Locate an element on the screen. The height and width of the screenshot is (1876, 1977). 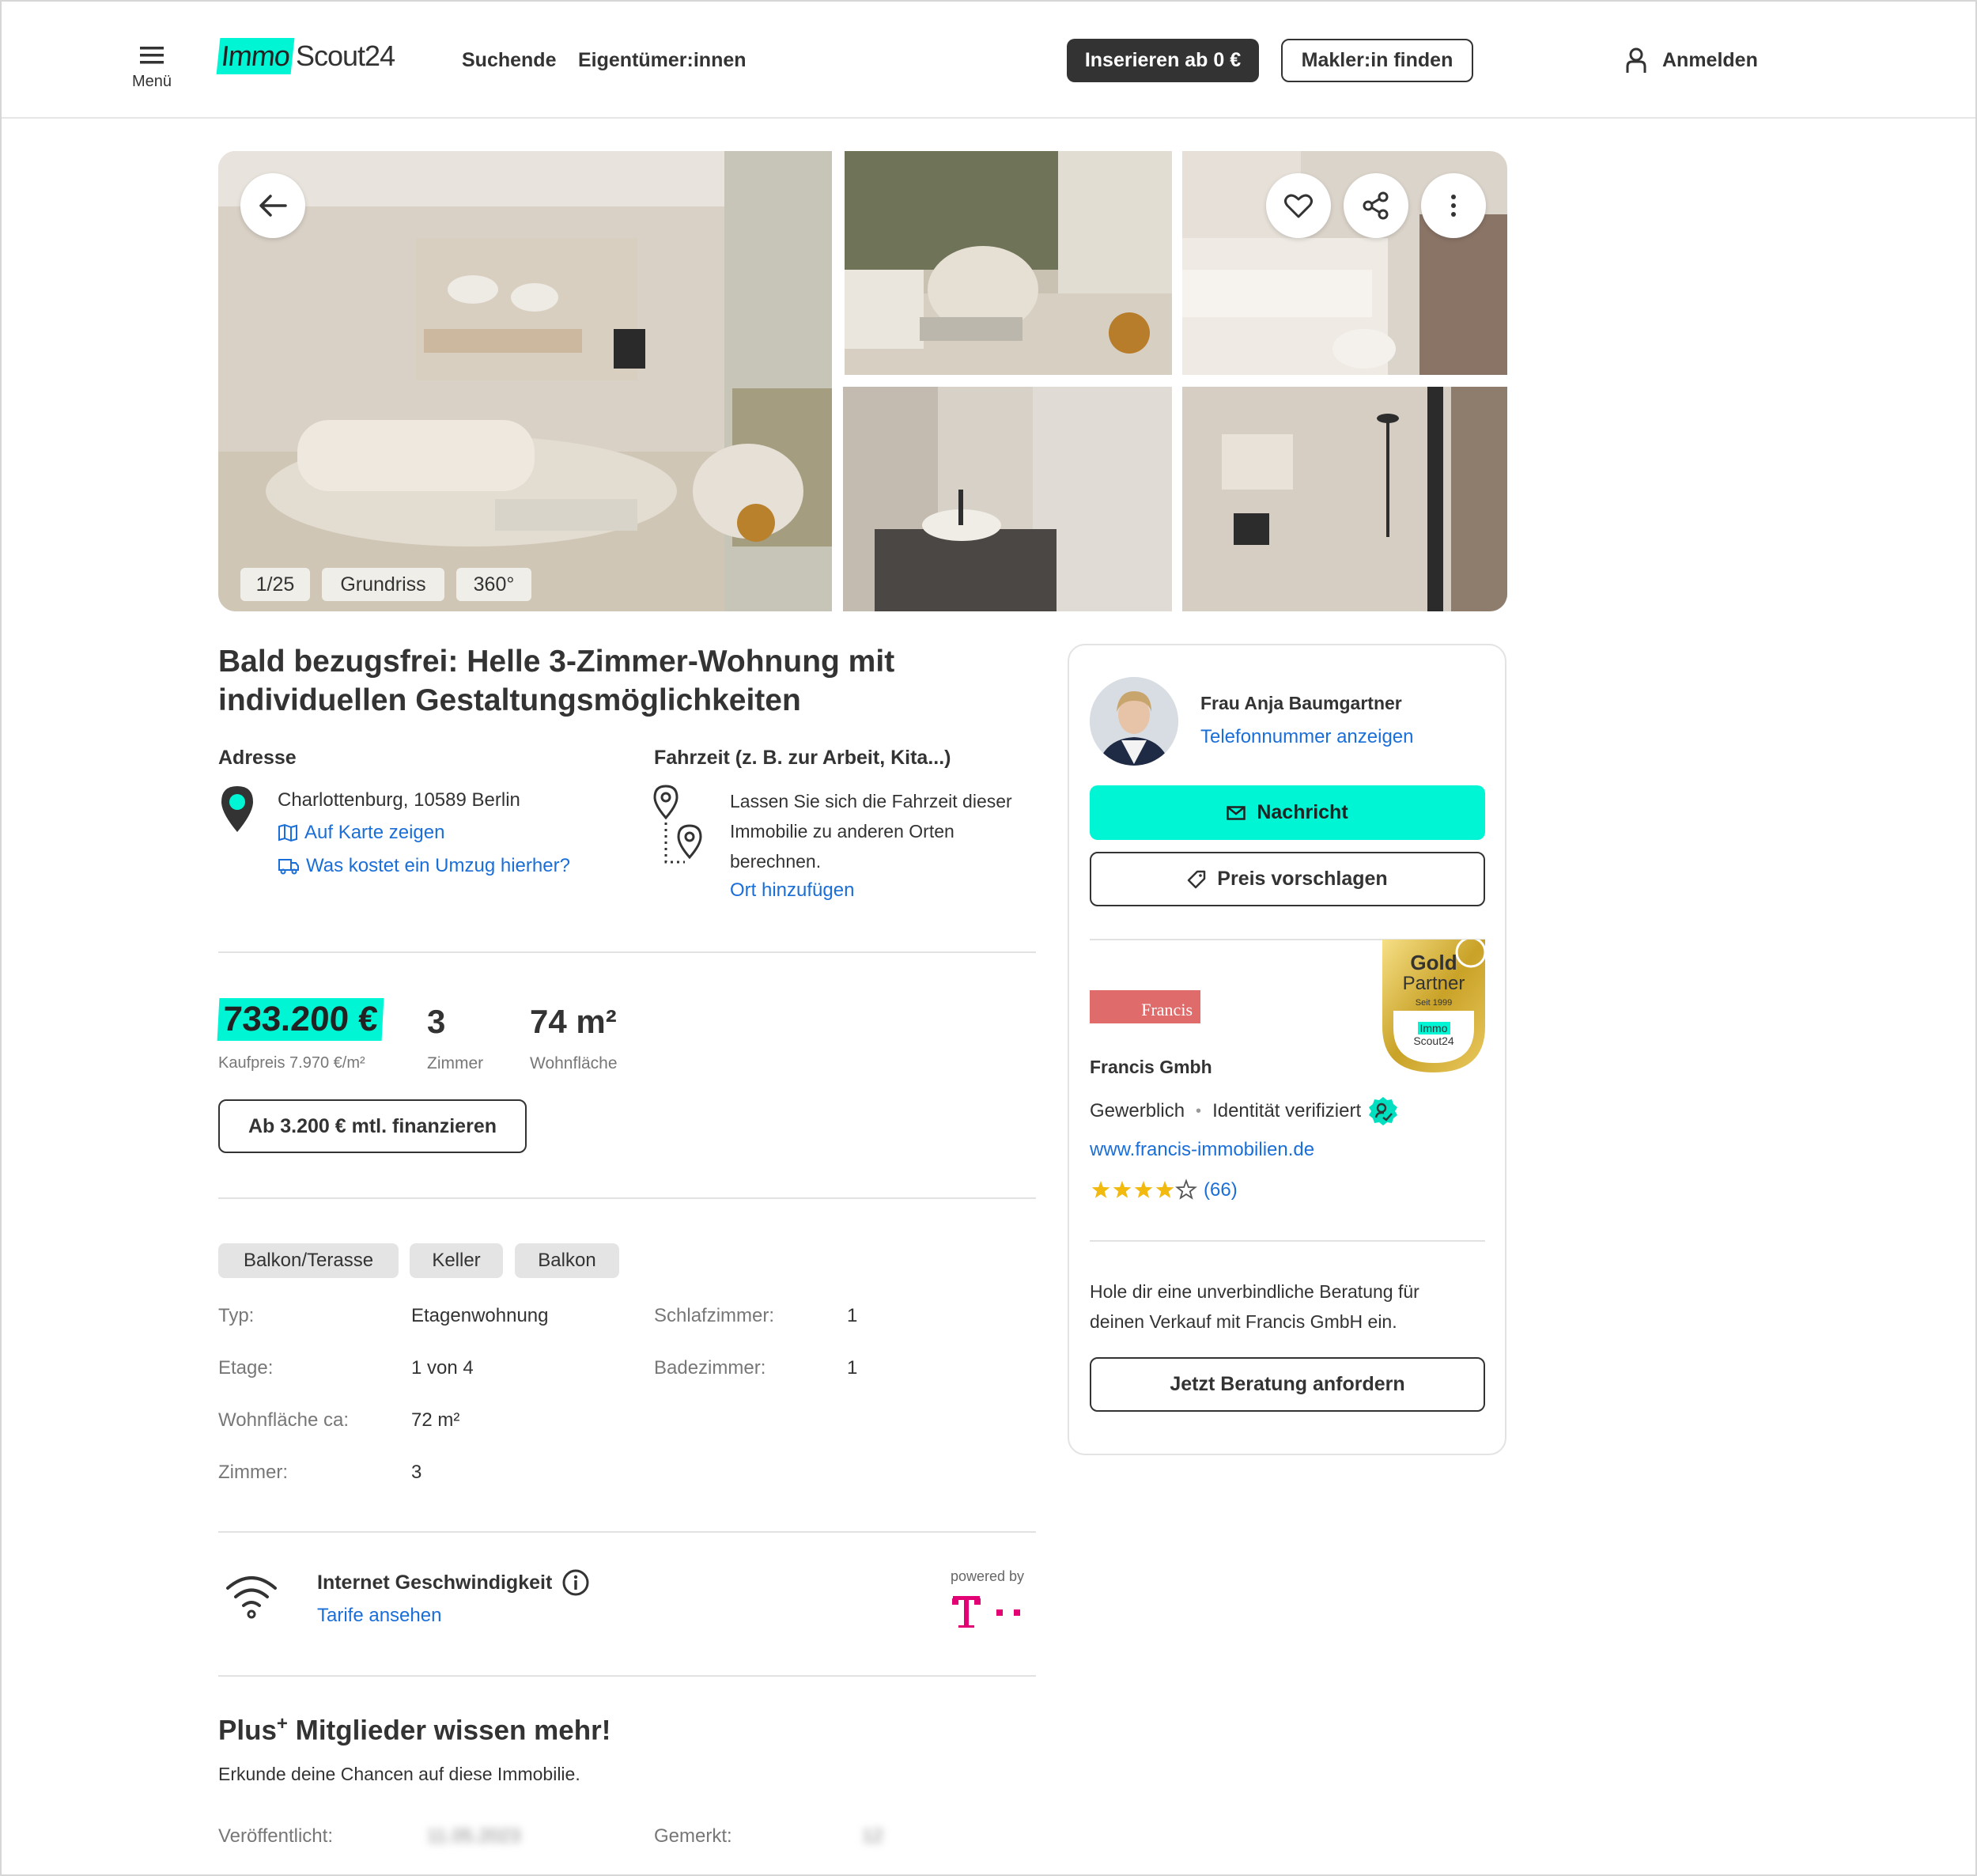
gallery-photo-shower is located at coordinates (1344, 499).